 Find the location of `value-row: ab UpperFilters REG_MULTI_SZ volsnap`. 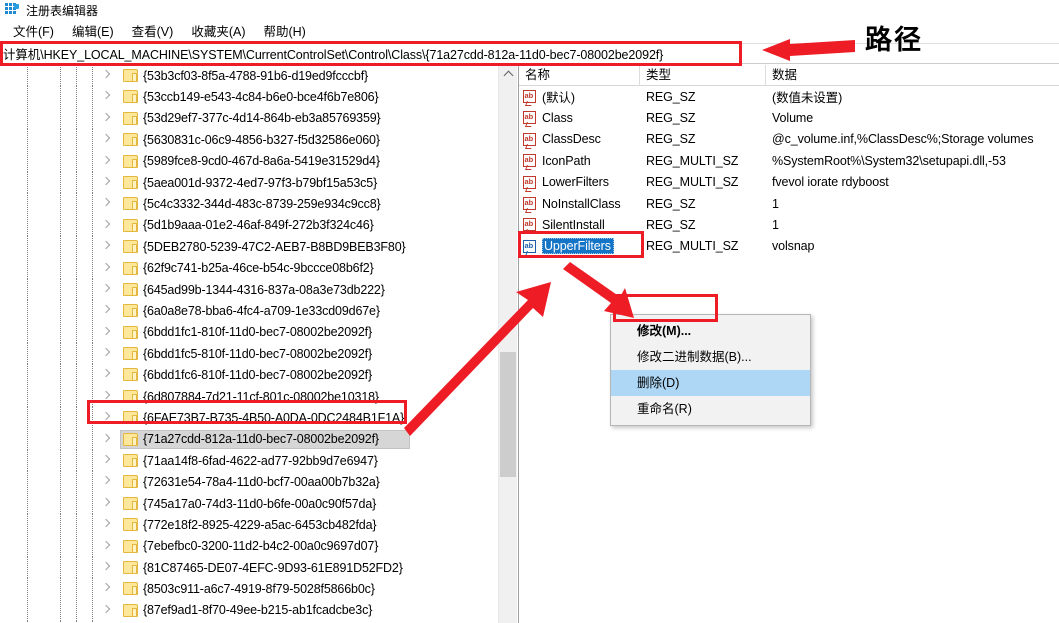

value-row: ab UpperFilters REG_MULTI_SZ volsnap is located at coordinates (789, 246).